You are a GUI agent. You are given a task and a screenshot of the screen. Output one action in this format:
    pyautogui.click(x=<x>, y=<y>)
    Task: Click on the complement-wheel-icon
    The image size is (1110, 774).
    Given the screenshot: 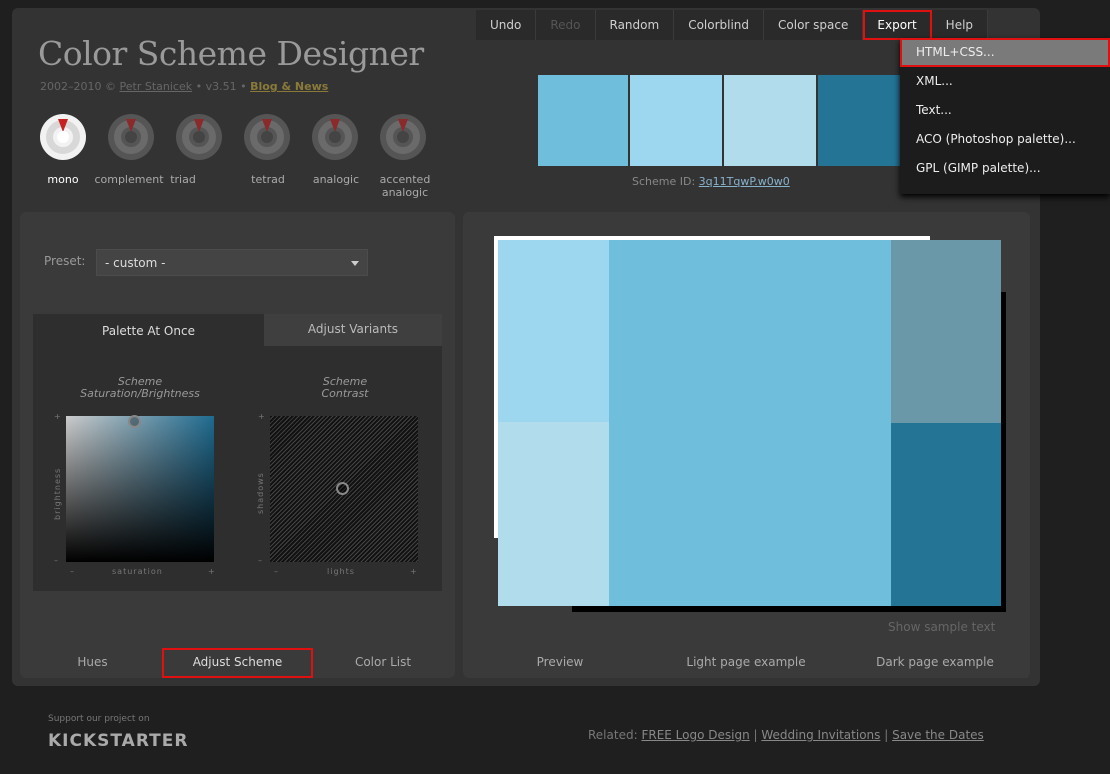 What is the action you would take?
    pyautogui.click(x=131, y=137)
    